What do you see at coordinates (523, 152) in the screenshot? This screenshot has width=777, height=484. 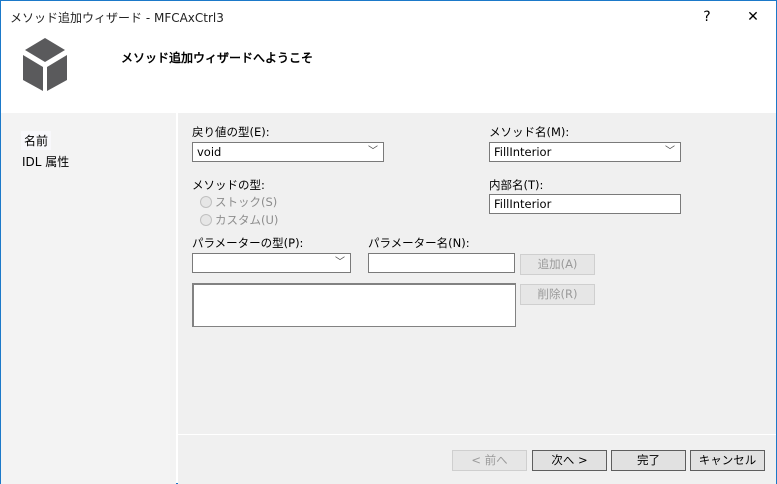 I see `method-name-value: FillInterior` at bounding box center [523, 152].